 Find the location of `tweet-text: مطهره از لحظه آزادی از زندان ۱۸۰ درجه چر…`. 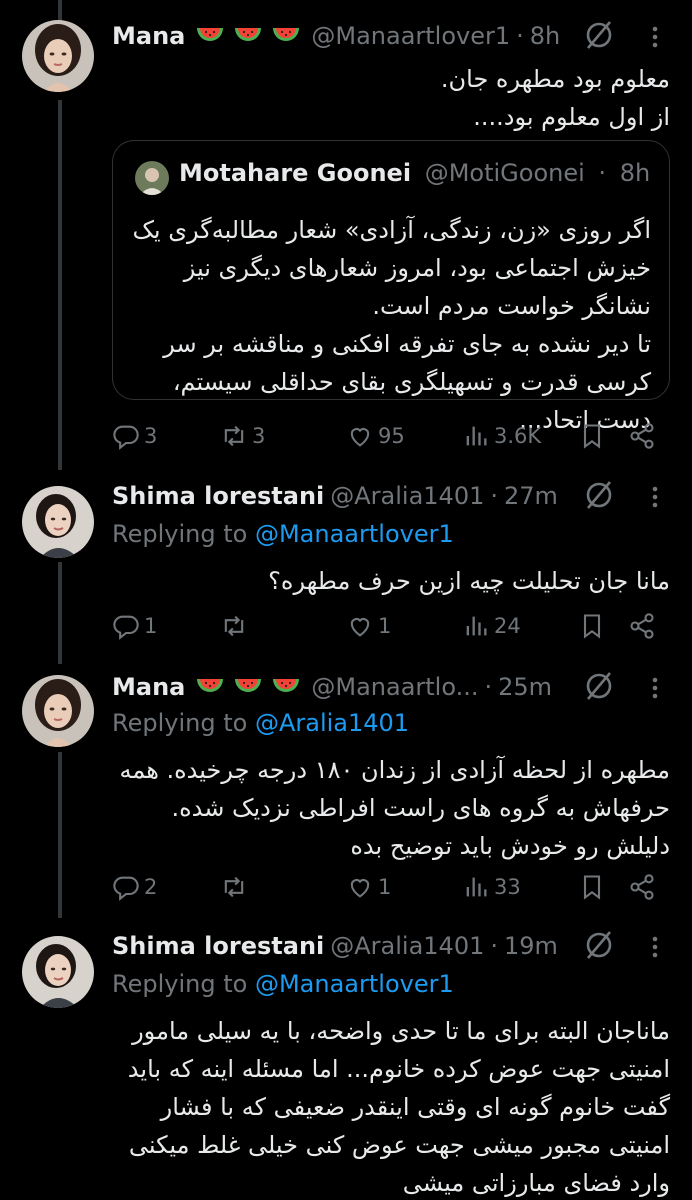

tweet-text: مطهره از لحظه آزادی از زندان ۱۸۰ درجه چر… is located at coordinates (394, 808).